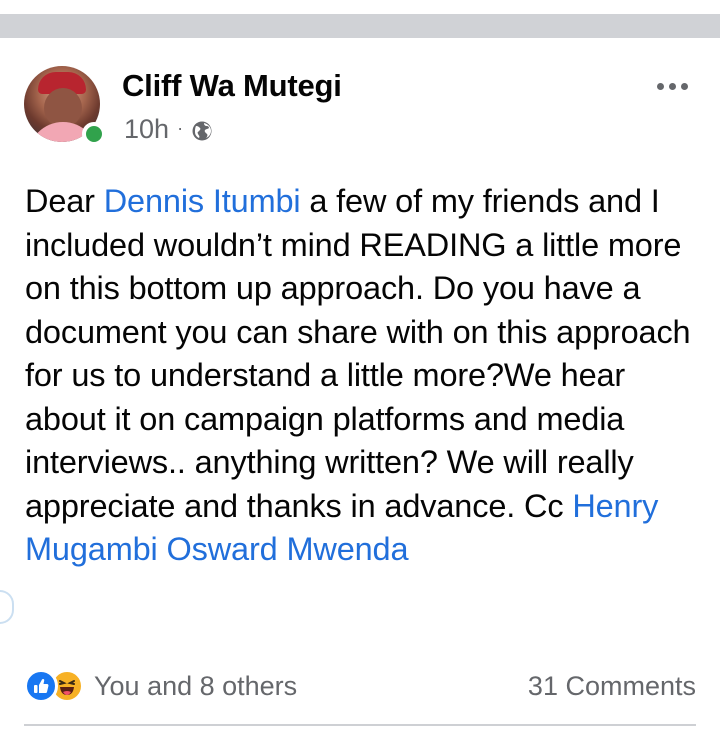  I want to click on like-icon, so click(41, 686).